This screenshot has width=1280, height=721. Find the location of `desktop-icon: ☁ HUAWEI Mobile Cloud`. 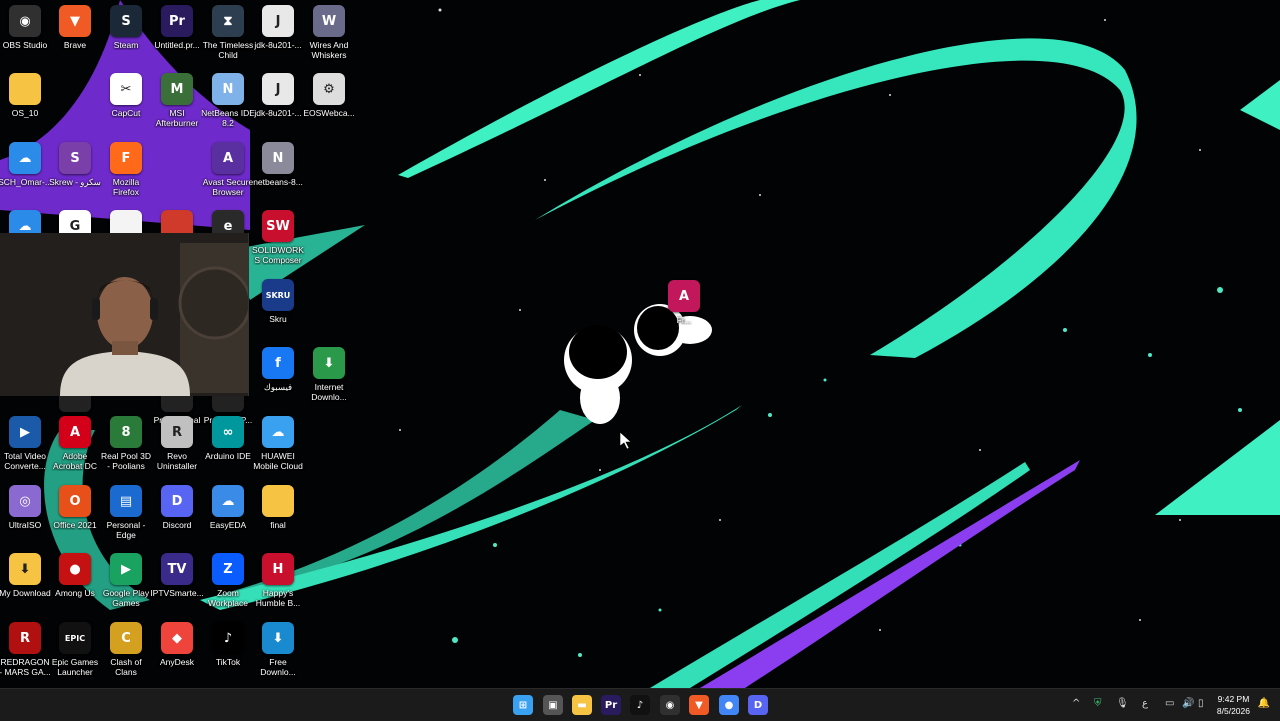

desktop-icon: ☁ HUAWEI Mobile Cloud is located at coordinates (278, 450).